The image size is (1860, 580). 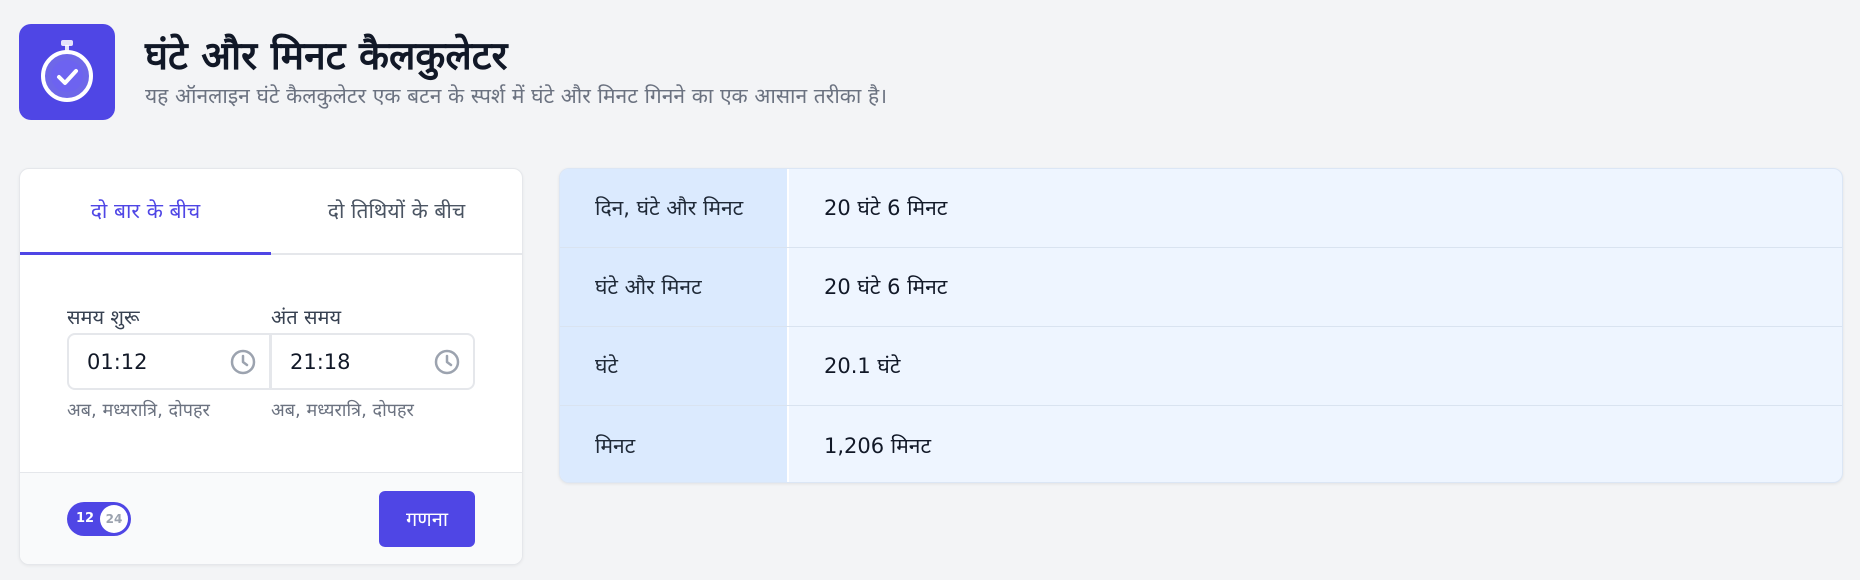 I want to click on calculate-button: गणना, so click(x=427, y=518).